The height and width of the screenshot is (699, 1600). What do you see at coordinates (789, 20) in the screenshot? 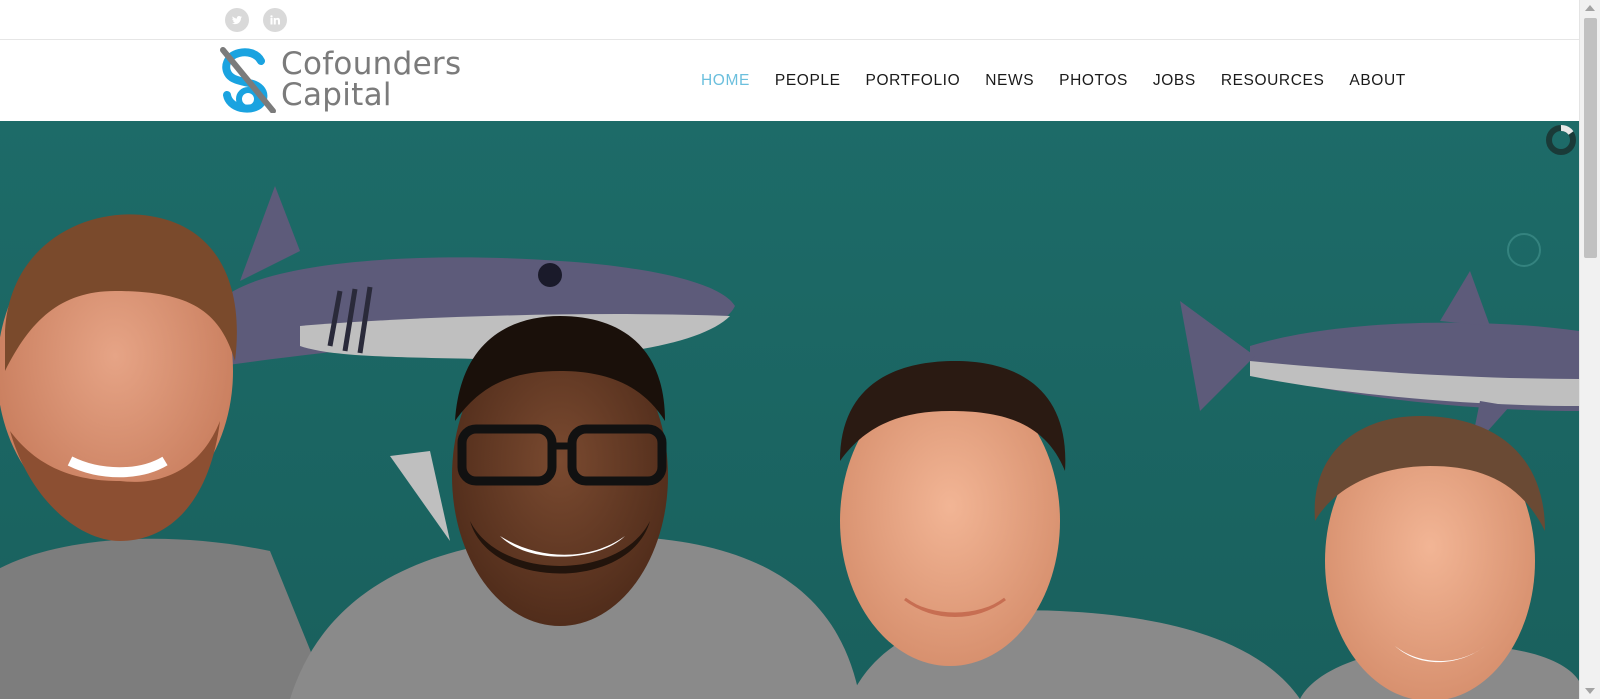
I see `social-bar` at bounding box center [789, 20].